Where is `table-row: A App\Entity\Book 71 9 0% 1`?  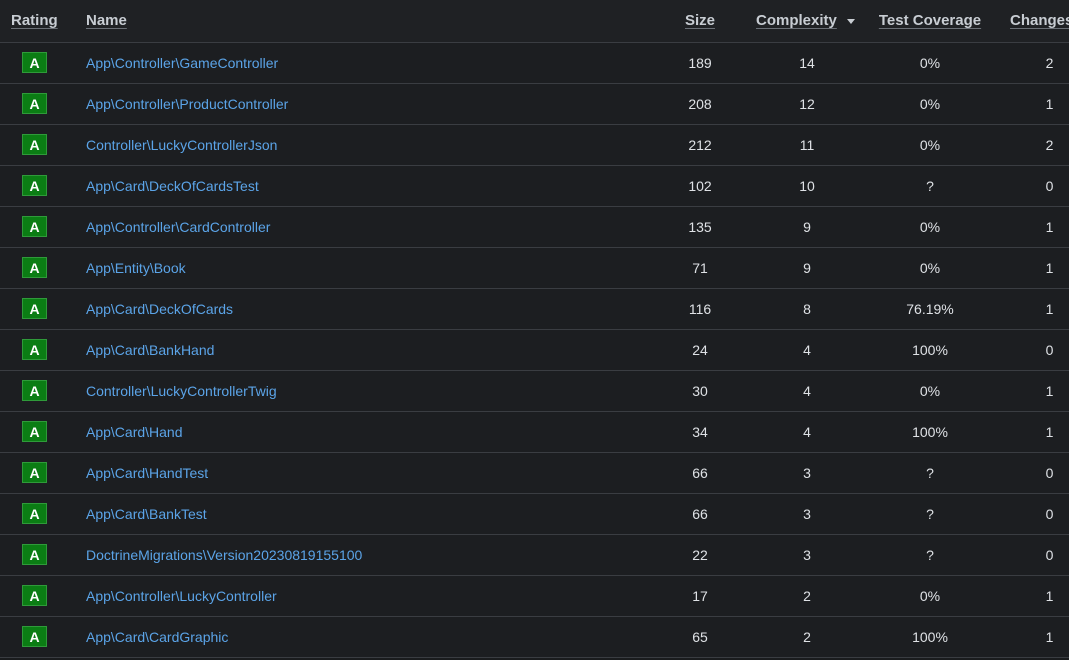 table-row: A App\Entity\Book 71 9 0% 1 is located at coordinates (534, 267).